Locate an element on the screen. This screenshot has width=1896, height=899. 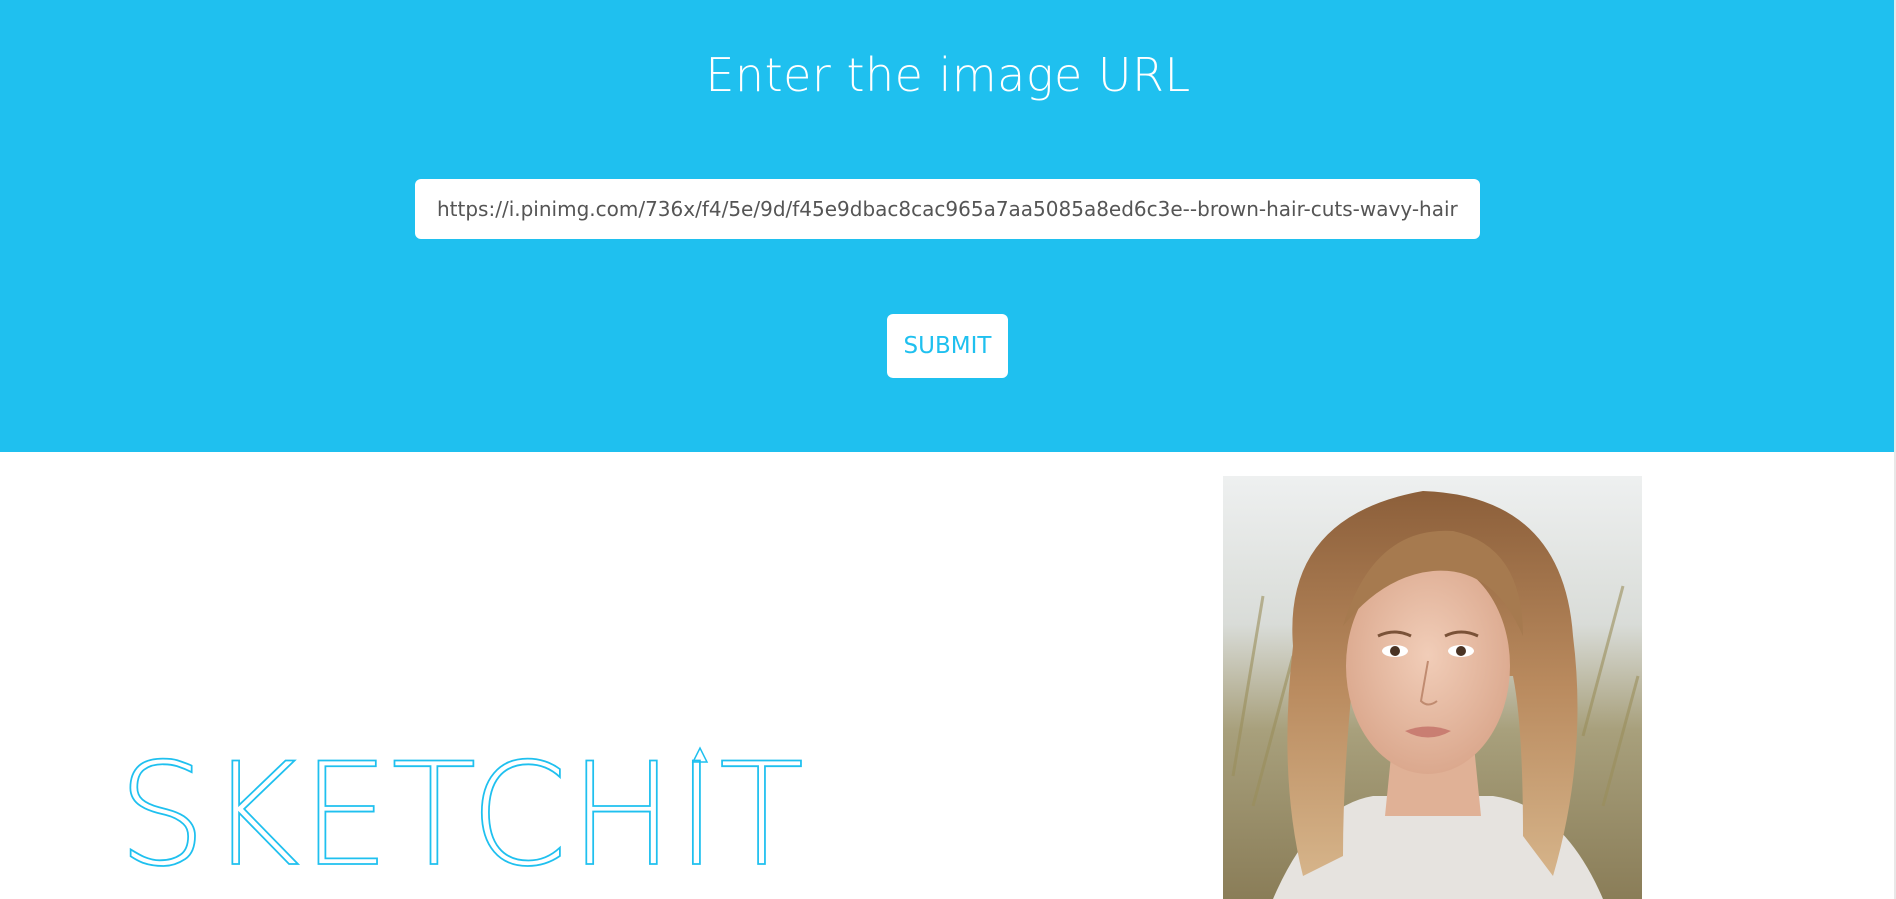
portrait-photo is located at coordinates (1432, 687).